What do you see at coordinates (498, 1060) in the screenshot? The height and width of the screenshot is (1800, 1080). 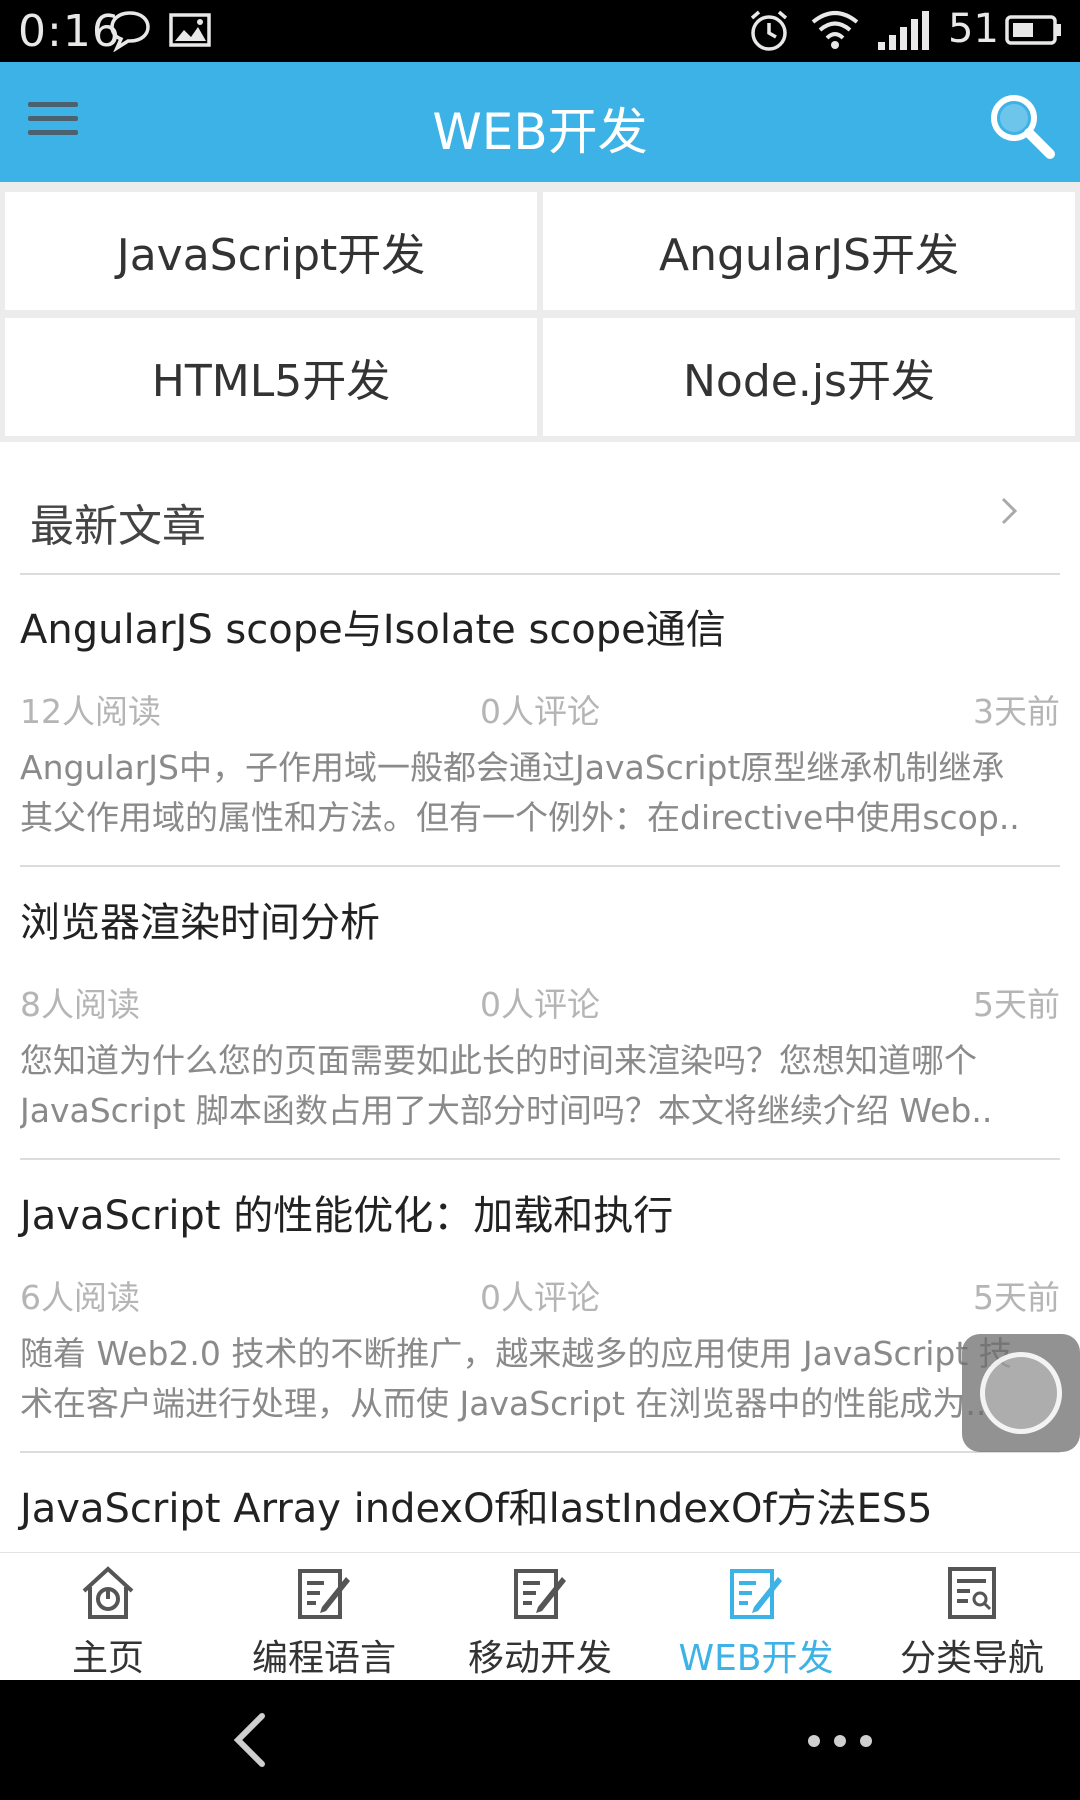 I see `article-summary-line: 您知道为什么您的页面需要如此长的时间来渲染吗？您想知道哪个` at bounding box center [498, 1060].